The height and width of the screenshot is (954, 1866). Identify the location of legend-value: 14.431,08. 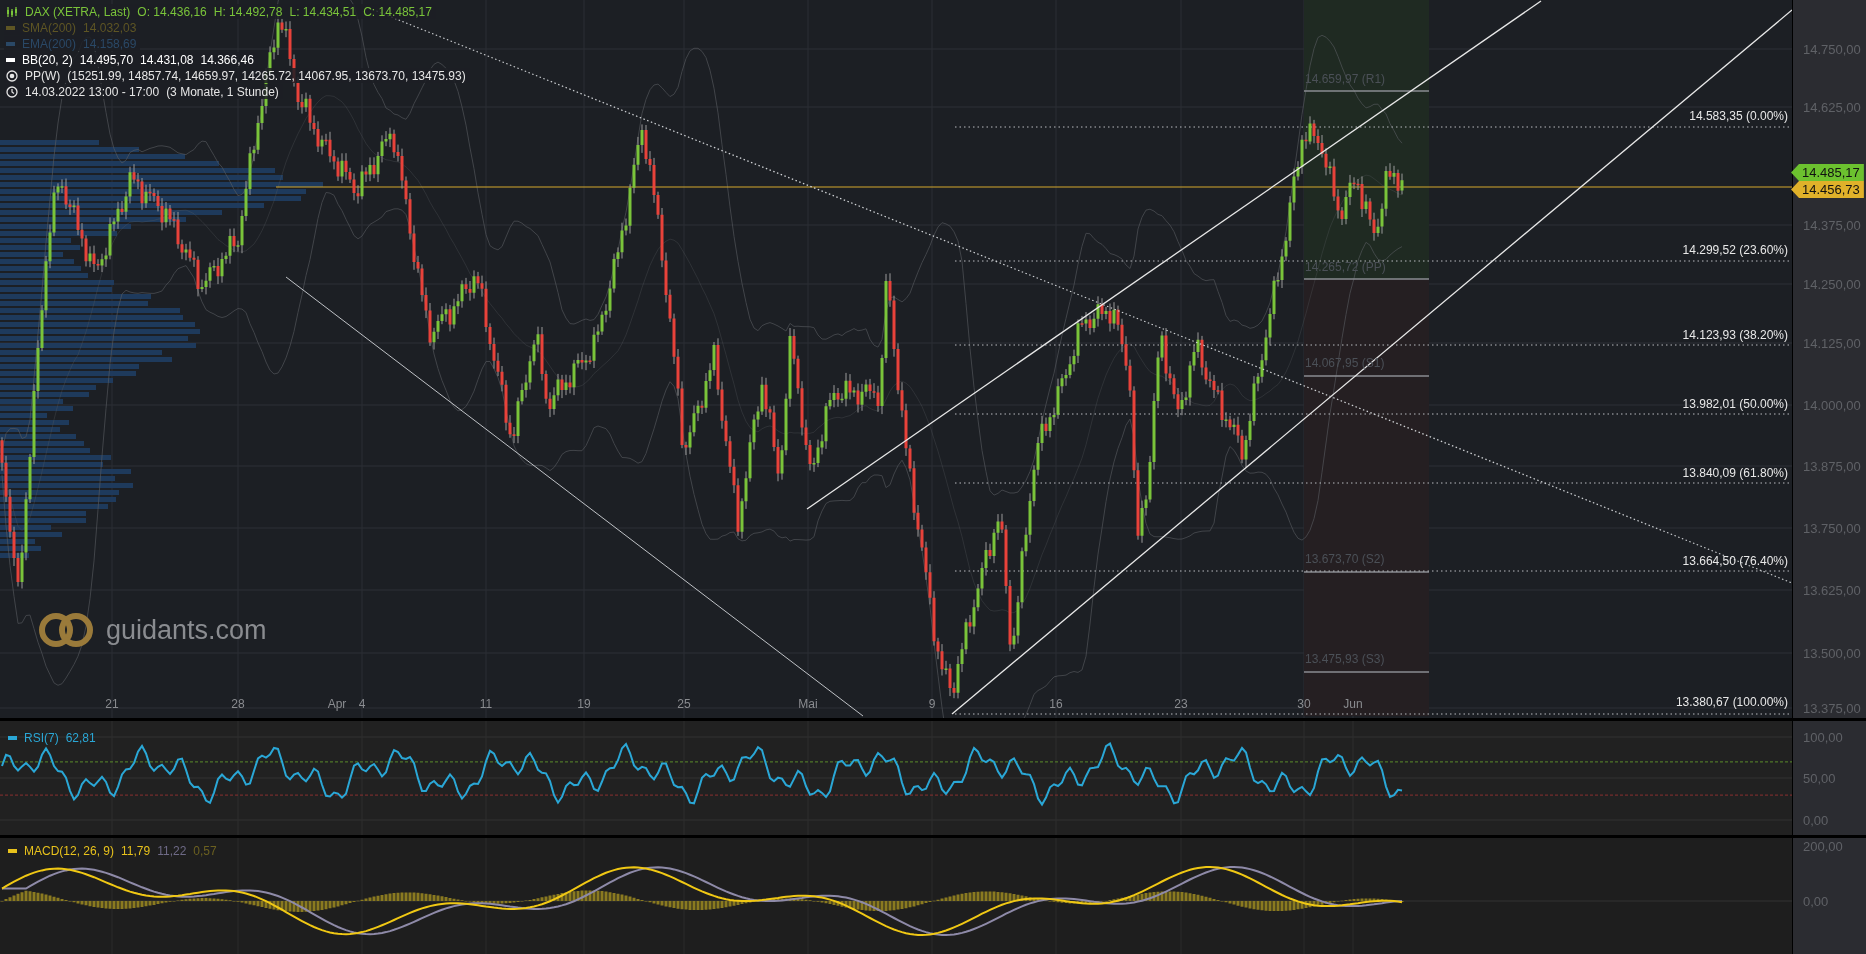
(167, 59).